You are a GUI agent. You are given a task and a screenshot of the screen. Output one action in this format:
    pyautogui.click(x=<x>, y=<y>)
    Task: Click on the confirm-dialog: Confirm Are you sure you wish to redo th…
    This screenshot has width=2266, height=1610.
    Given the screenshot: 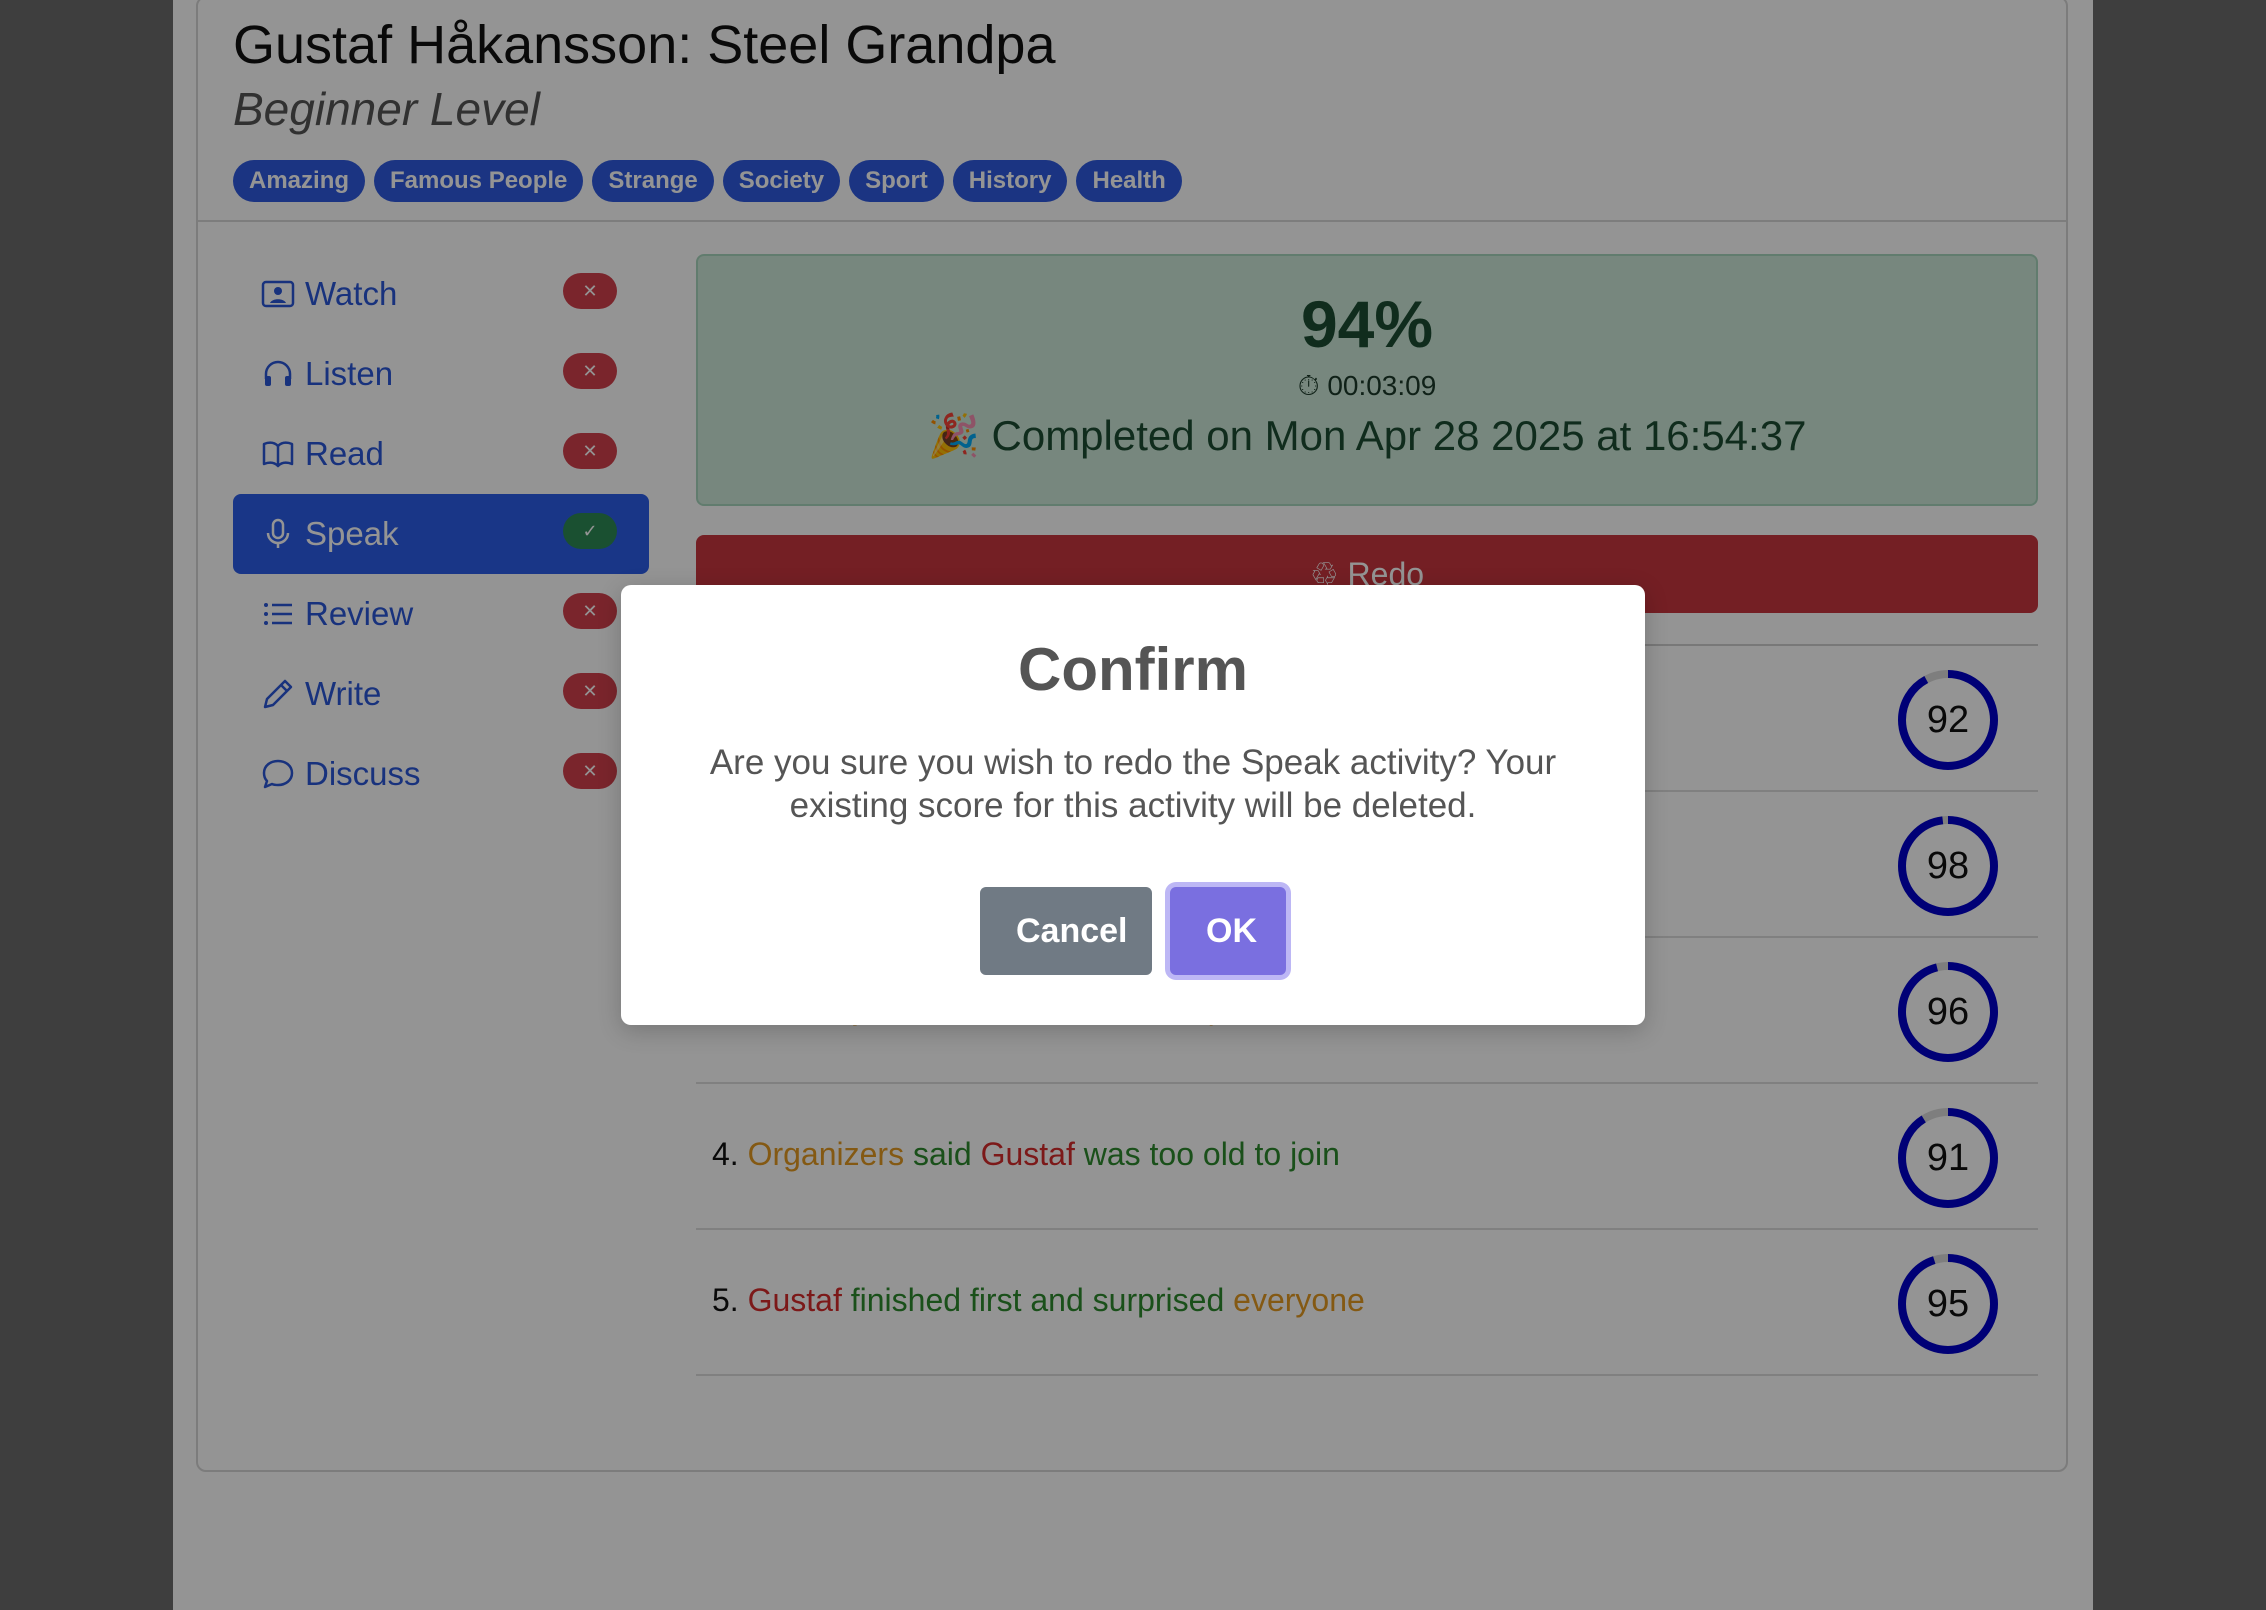 What is the action you would take?
    pyautogui.click(x=1133, y=805)
    